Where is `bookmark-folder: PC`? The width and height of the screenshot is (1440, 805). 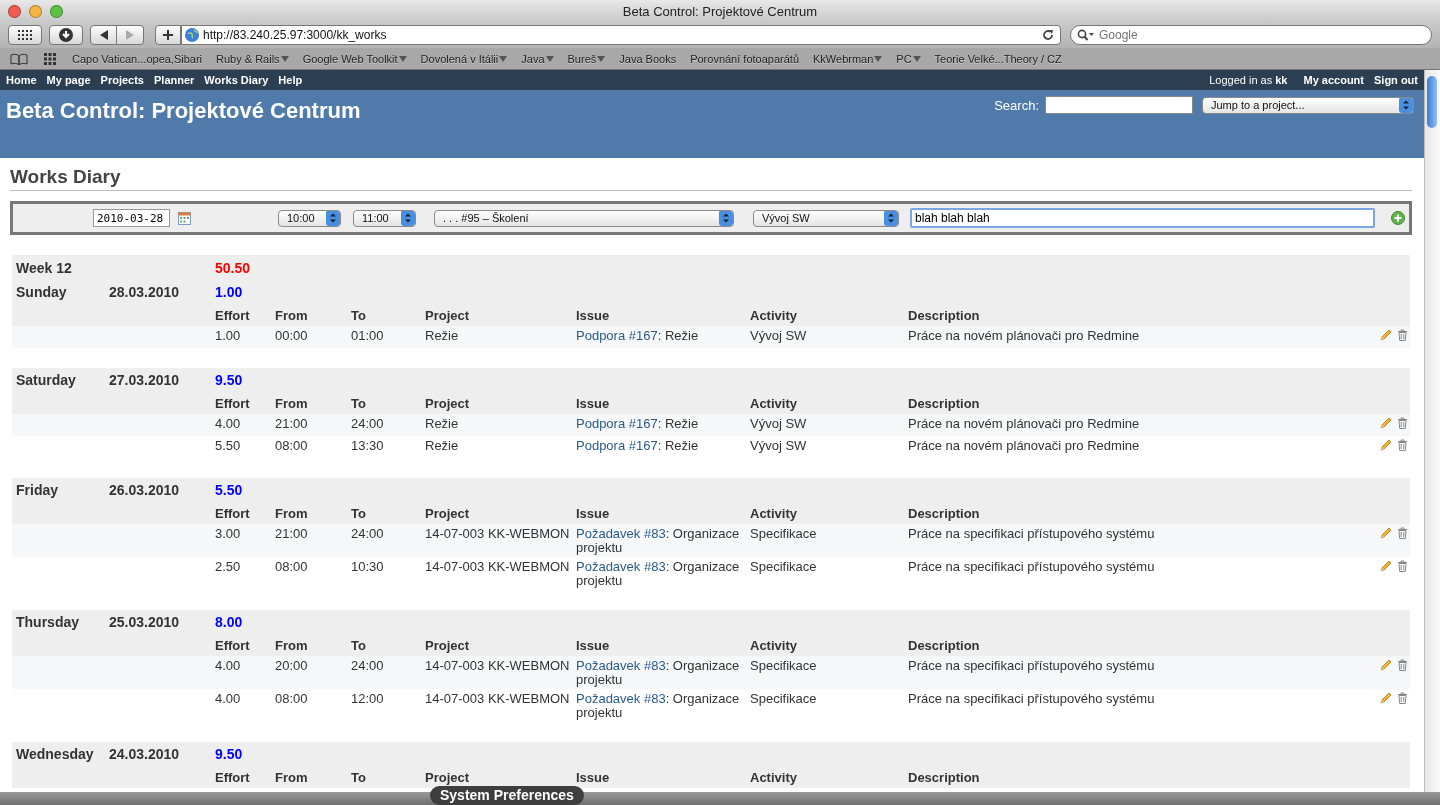
bookmark-folder: PC is located at coordinates (908, 58).